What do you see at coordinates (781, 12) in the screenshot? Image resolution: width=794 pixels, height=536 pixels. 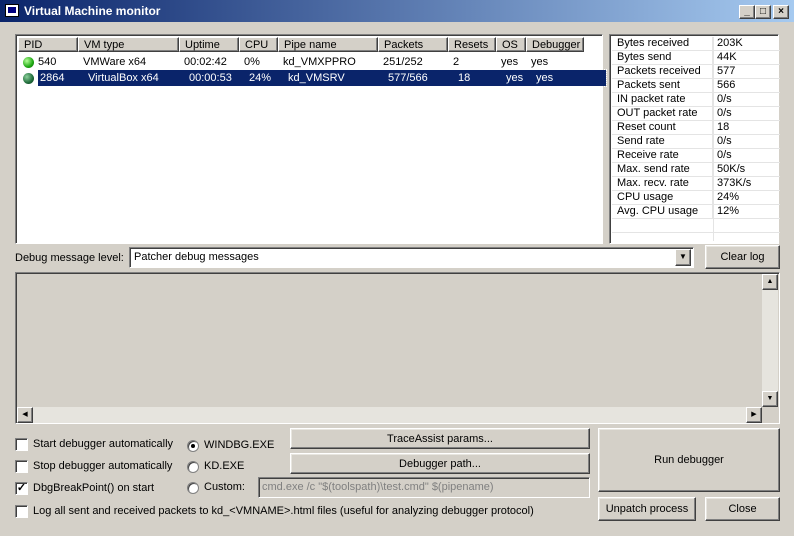 I see `close-window-button: ×` at bounding box center [781, 12].